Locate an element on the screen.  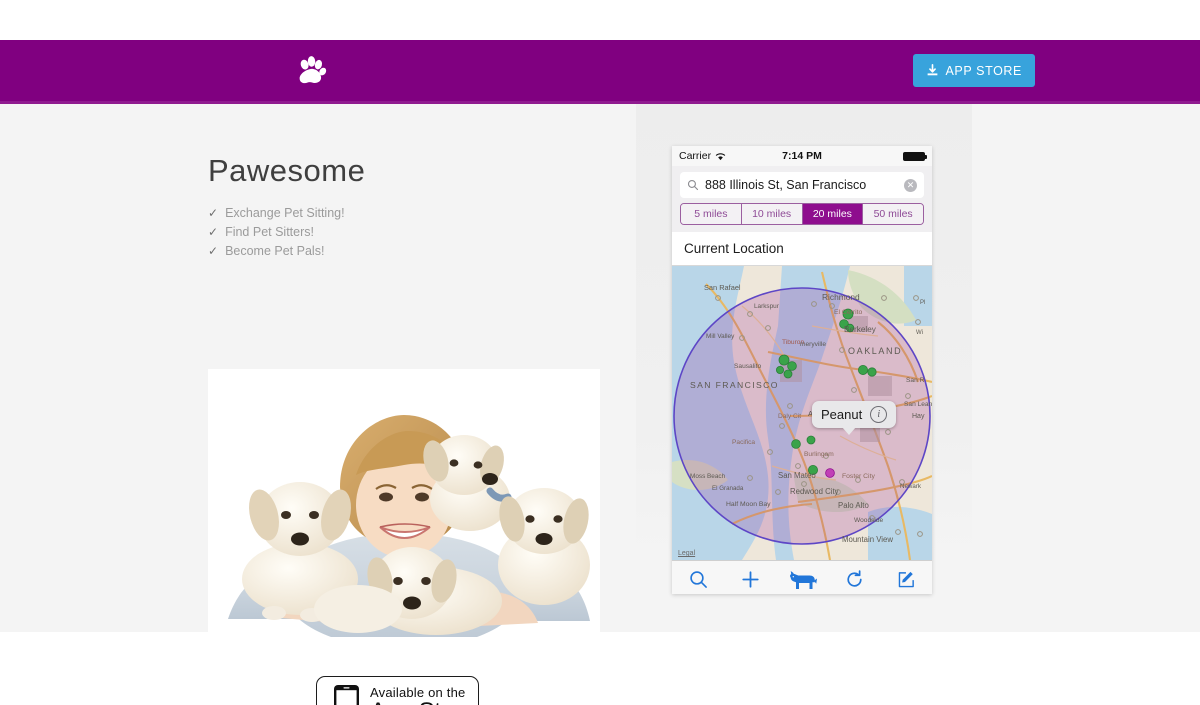
battery-full-icon is located at coordinates (915, 156).